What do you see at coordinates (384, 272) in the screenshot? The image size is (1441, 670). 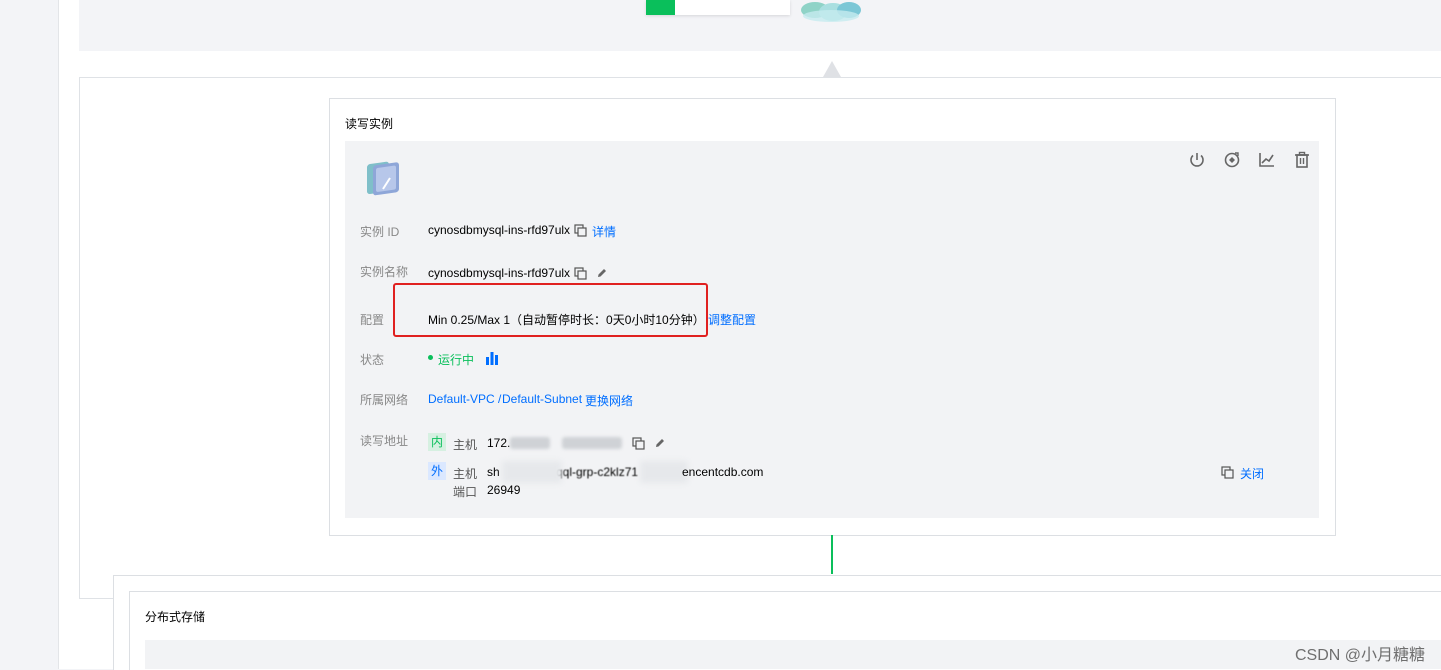 I see `instance-name-label: 实例名称` at bounding box center [384, 272].